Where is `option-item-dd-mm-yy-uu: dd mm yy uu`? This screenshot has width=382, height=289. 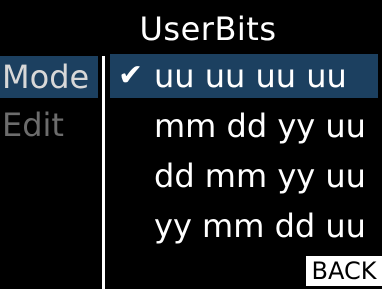
option-item-dd-mm-yy-uu: dd mm yy uu is located at coordinates (244, 176).